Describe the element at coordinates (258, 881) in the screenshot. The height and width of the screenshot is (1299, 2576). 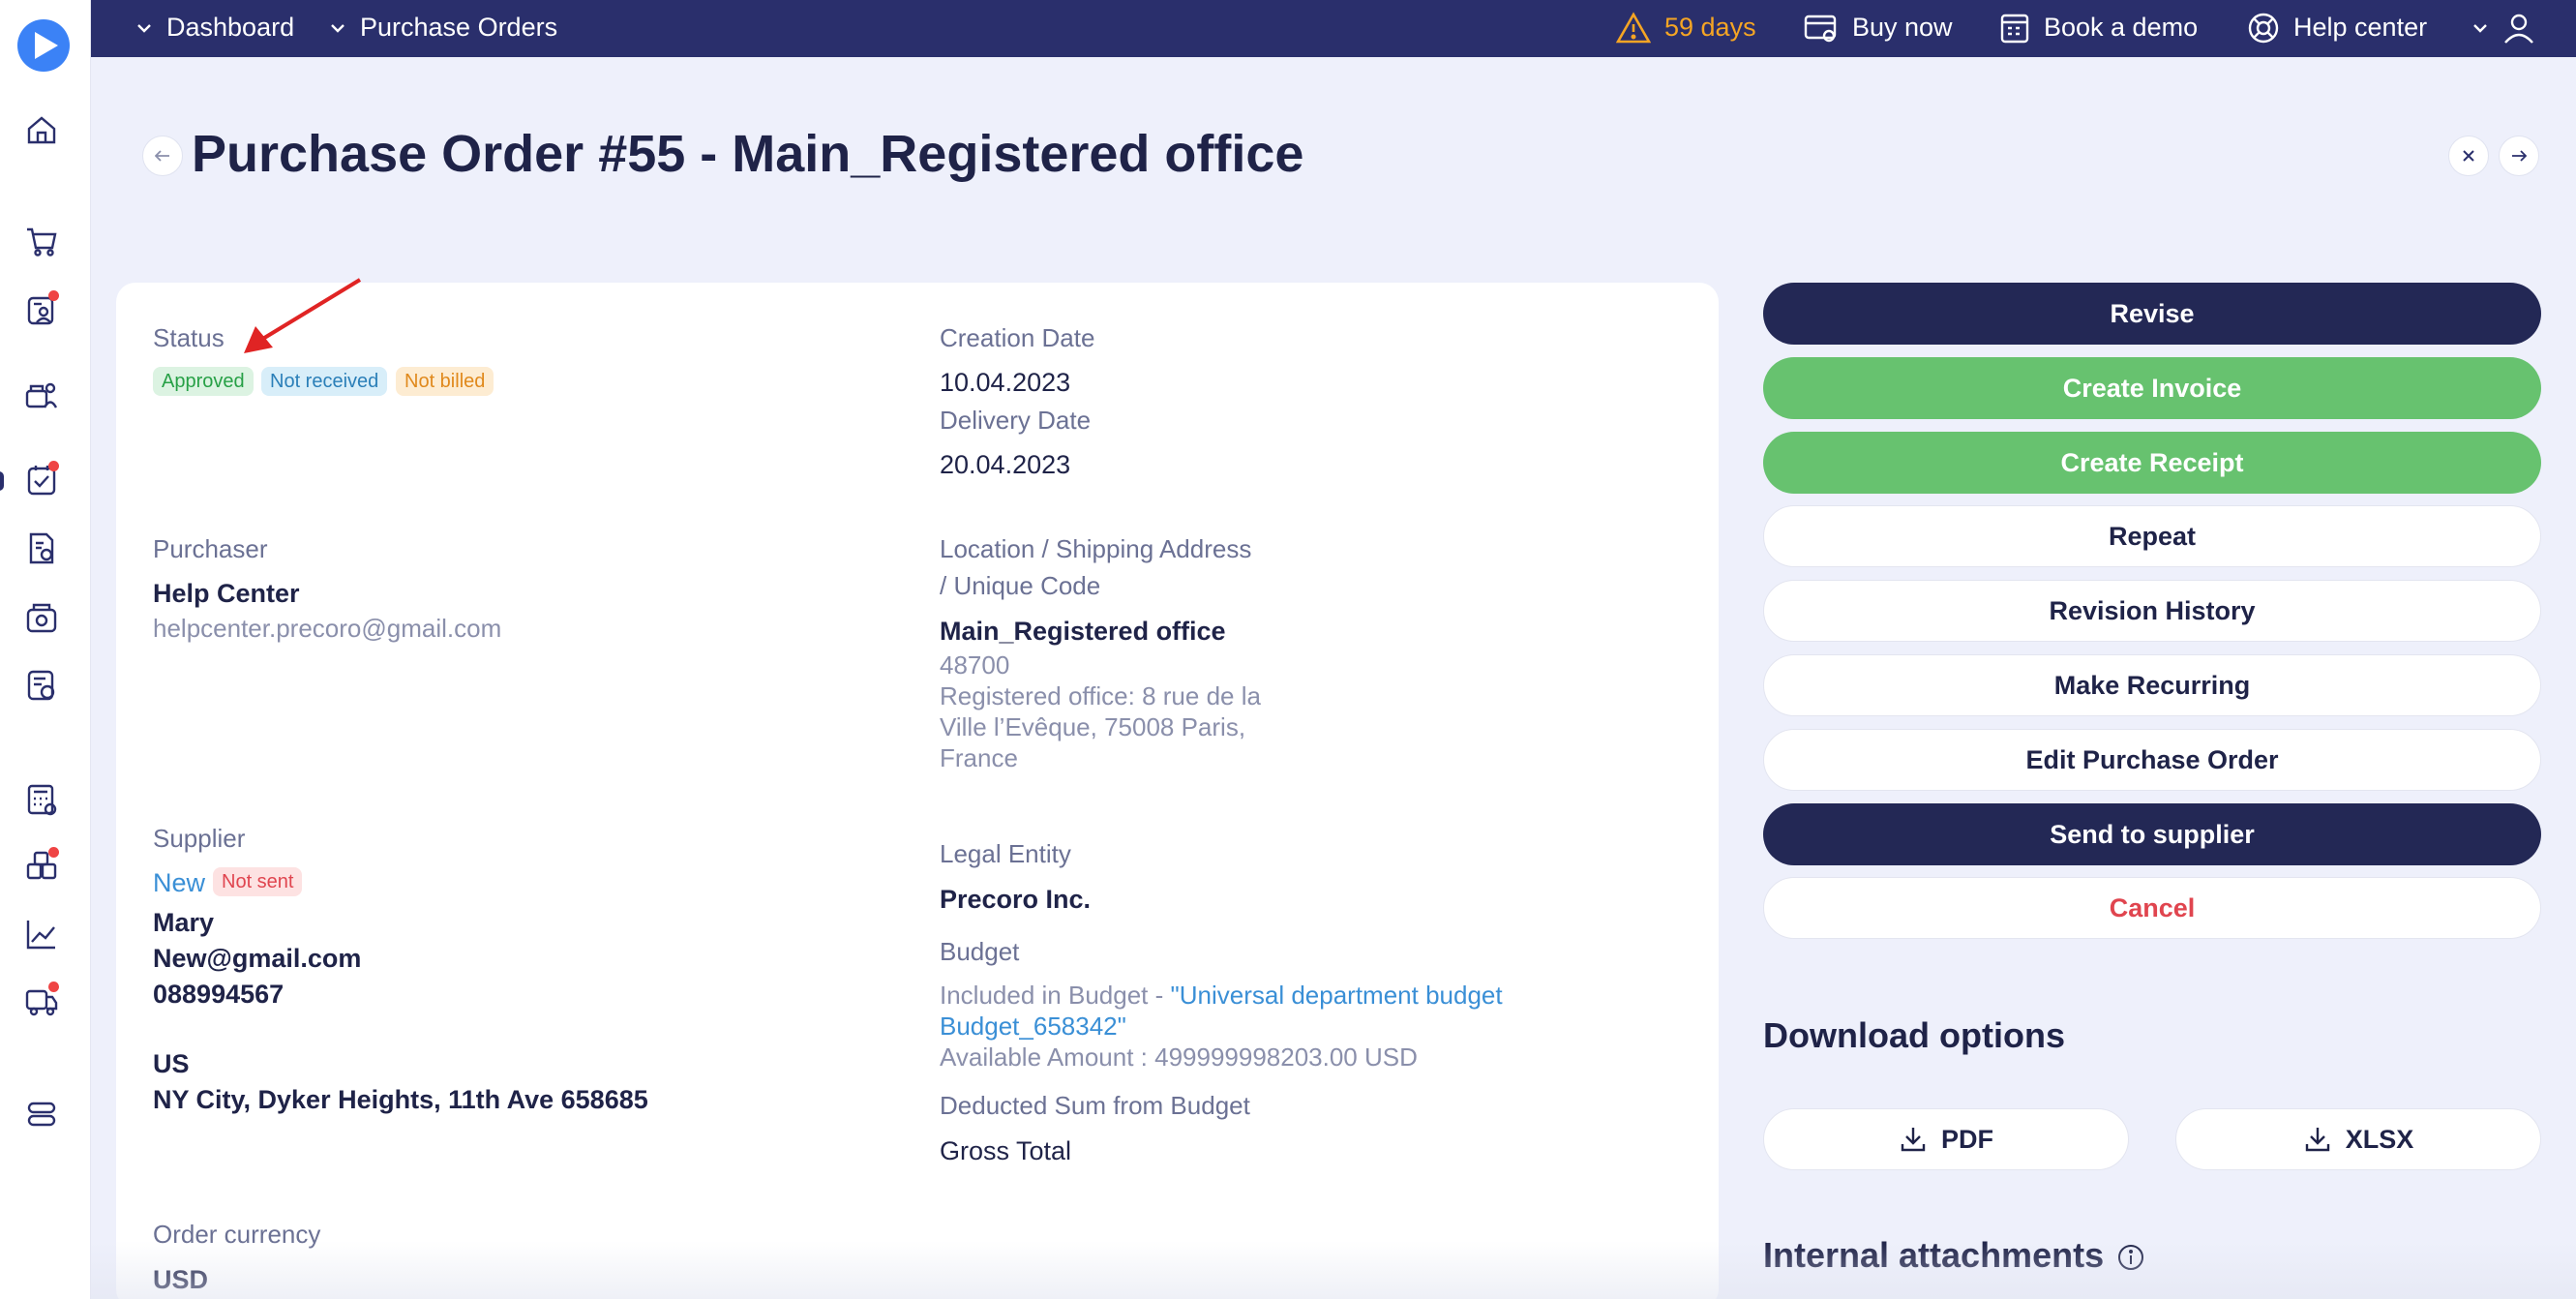
I see `supplier-badge-not-sent: Not sent` at that location.